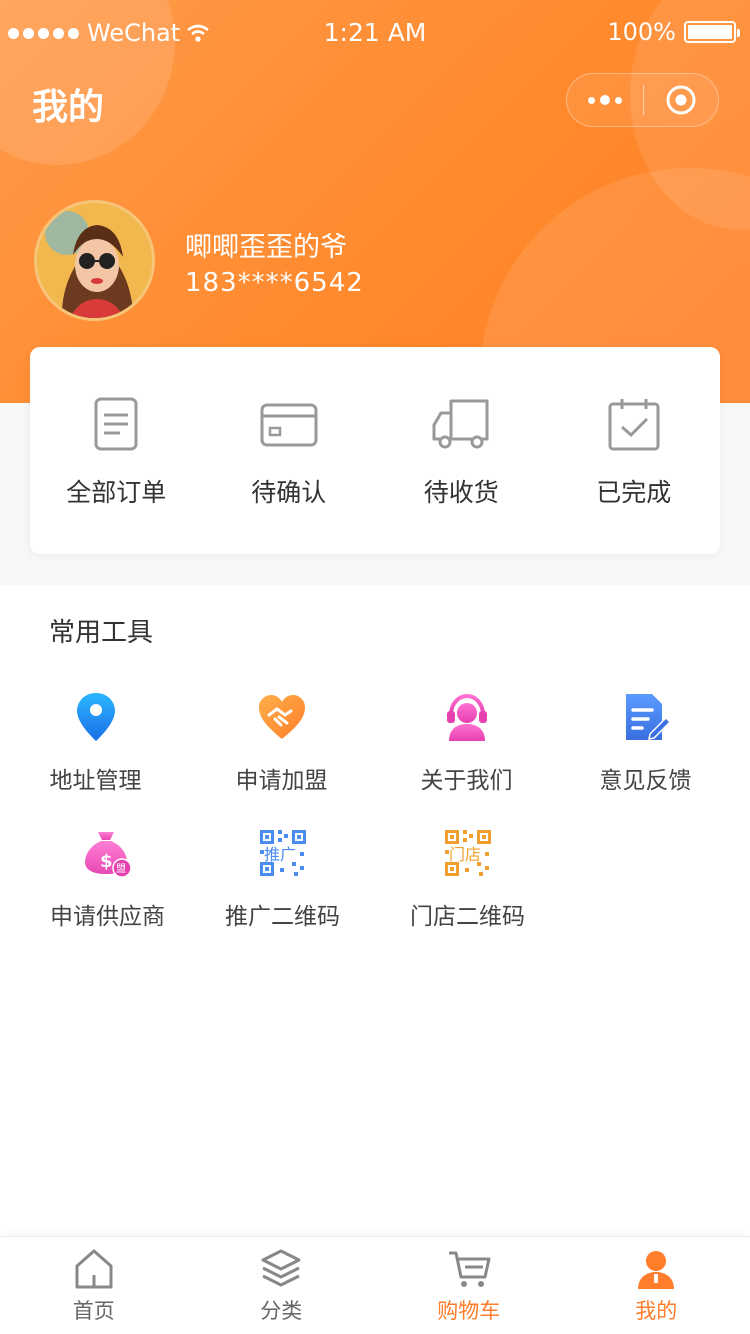 This screenshot has width=750, height=1334. What do you see at coordinates (634, 425) in the screenshot?
I see `calendar-check-icon` at bounding box center [634, 425].